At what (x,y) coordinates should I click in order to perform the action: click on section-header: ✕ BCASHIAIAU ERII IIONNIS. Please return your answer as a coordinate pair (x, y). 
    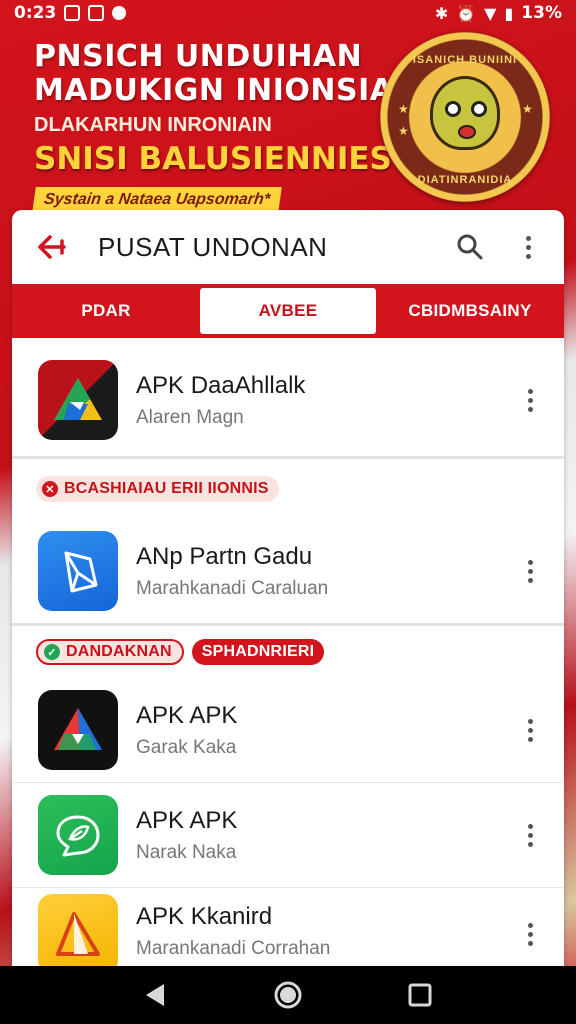
    Looking at the image, I should click on (288, 489).